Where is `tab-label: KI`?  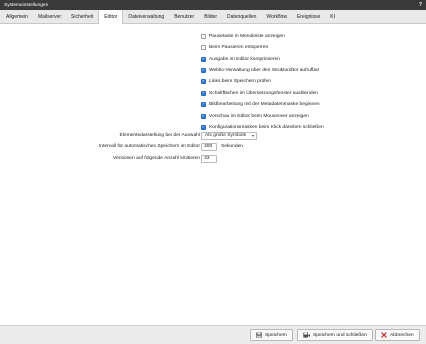
tab-label: KI is located at coordinates (333, 16).